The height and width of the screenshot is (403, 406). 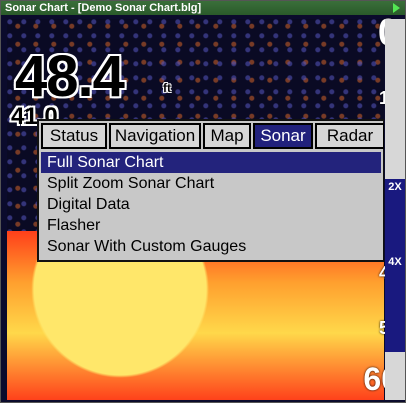 I want to click on tab-map: Map, so click(x=227, y=136).